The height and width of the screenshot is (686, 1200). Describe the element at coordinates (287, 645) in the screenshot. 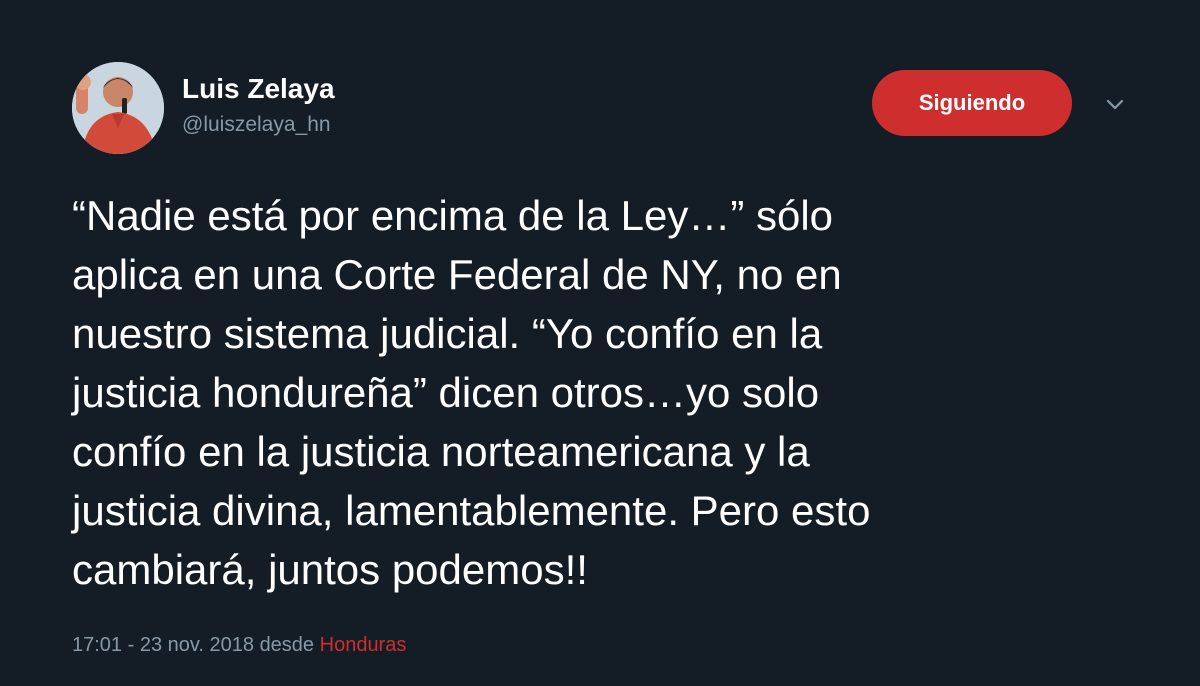

I see `via-label: desde` at that location.